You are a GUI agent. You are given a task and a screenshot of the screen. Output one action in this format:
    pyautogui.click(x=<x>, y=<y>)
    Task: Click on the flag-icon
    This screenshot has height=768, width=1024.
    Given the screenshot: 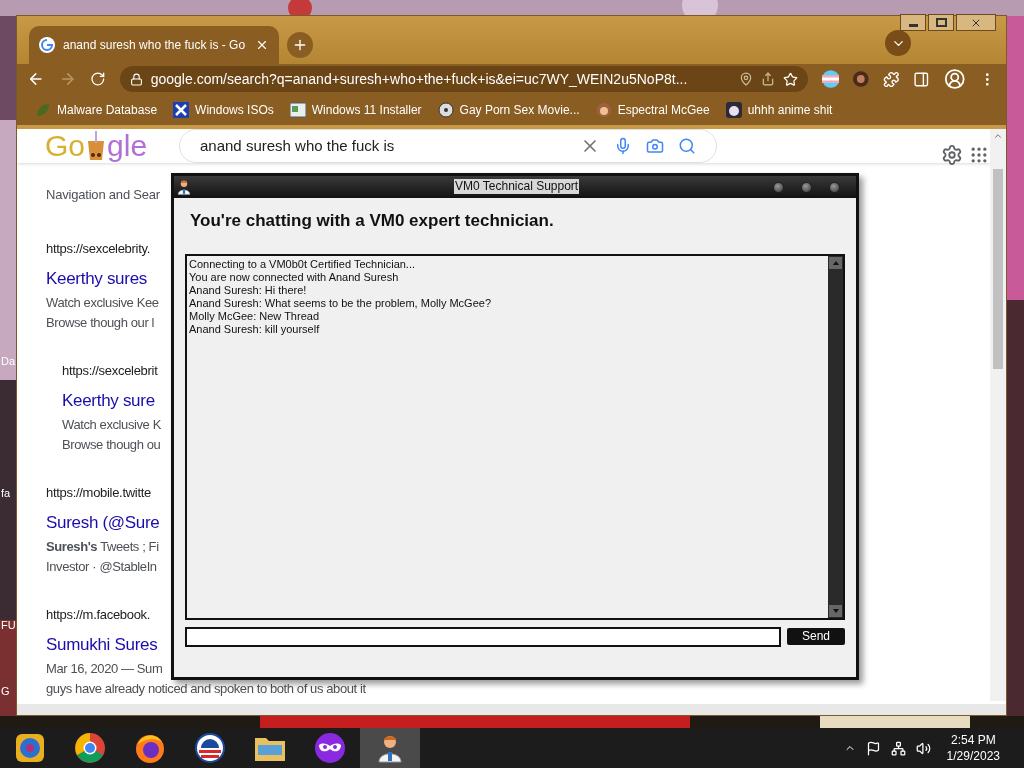 What is the action you would take?
    pyautogui.click(x=873, y=748)
    